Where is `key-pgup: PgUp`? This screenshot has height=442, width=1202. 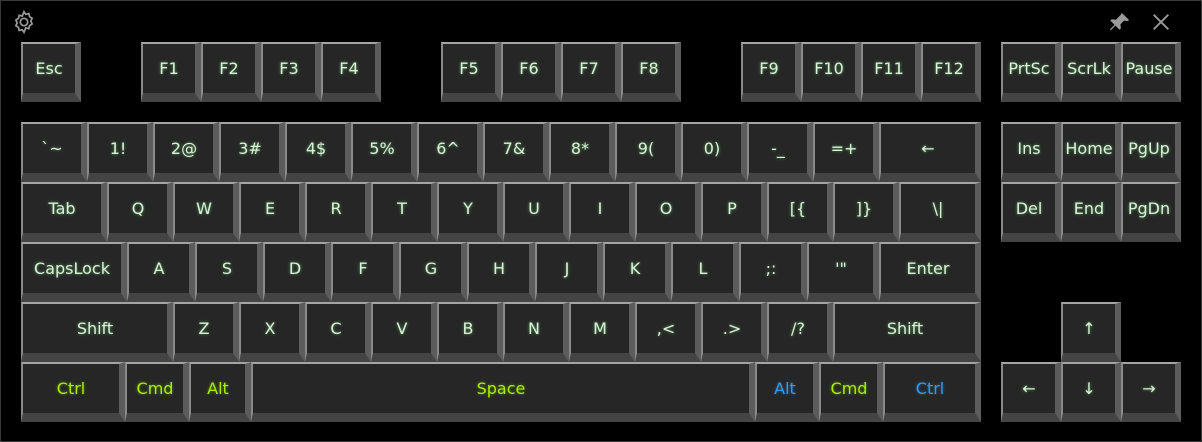 key-pgup: PgUp is located at coordinates (1151, 152).